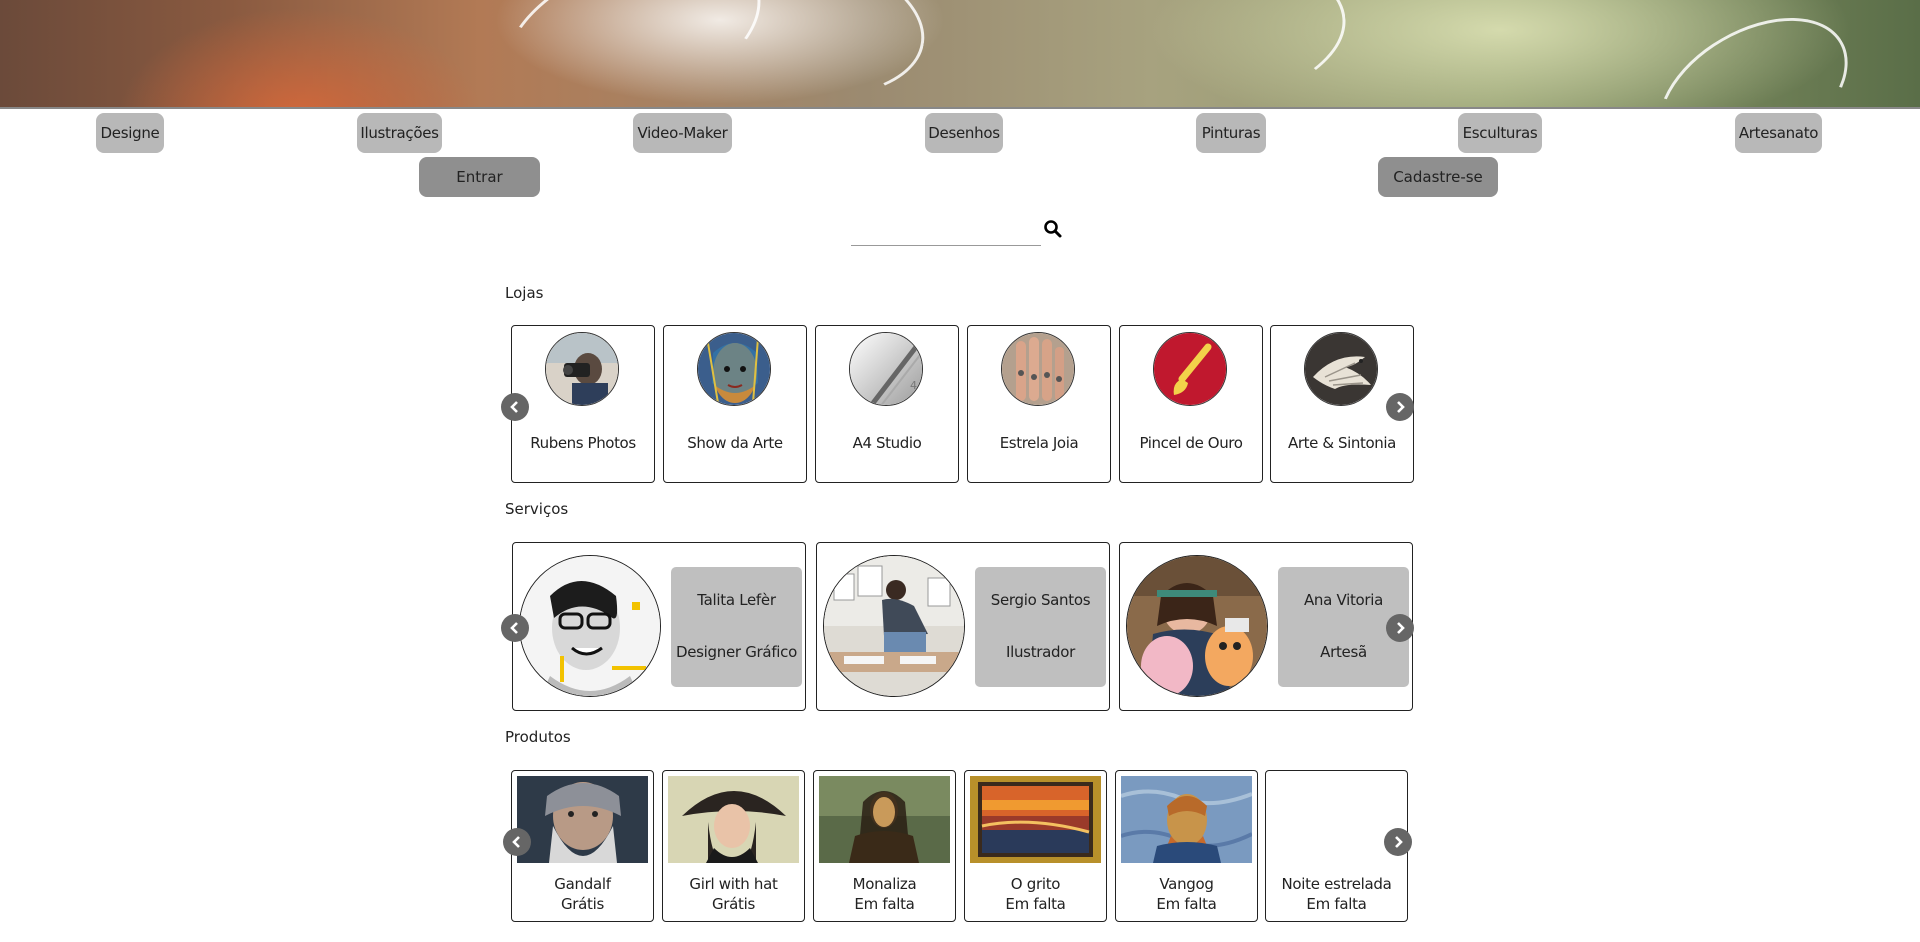  I want to click on product-card: Vangog Em falta, so click(1186, 846).